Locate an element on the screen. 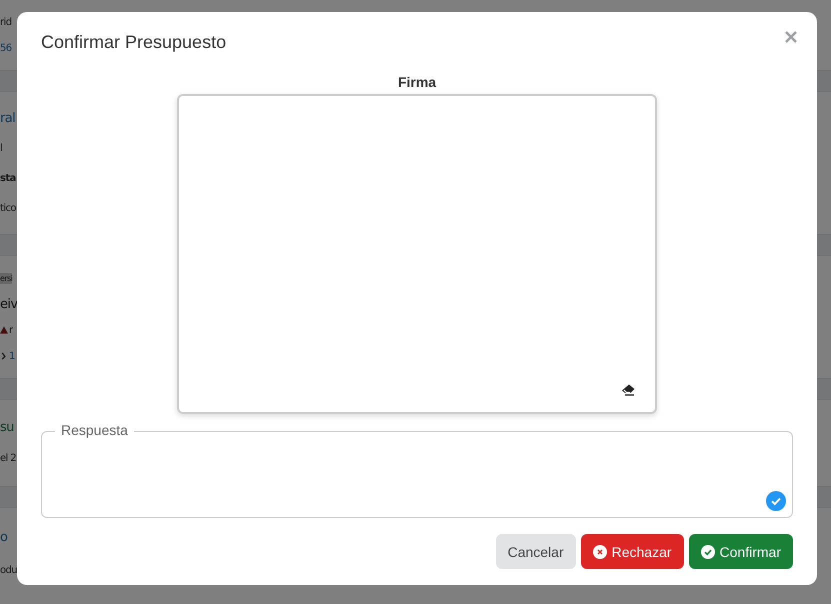  text-fragment: odu is located at coordinates (9, 570).